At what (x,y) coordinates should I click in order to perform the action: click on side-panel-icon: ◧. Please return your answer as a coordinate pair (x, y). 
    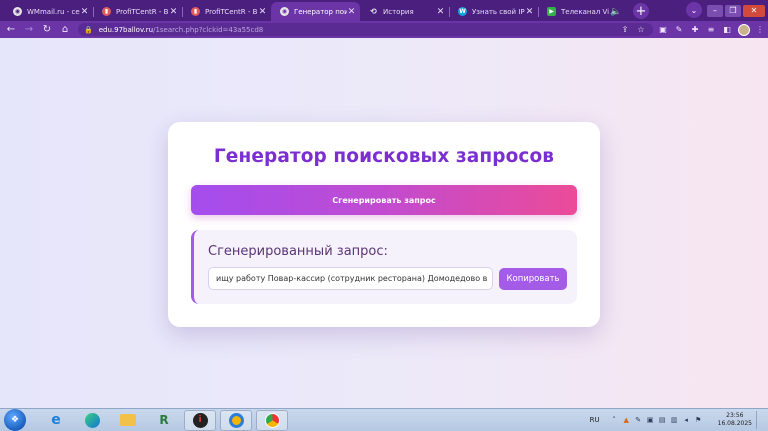
    Looking at the image, I should click on (727, 30).